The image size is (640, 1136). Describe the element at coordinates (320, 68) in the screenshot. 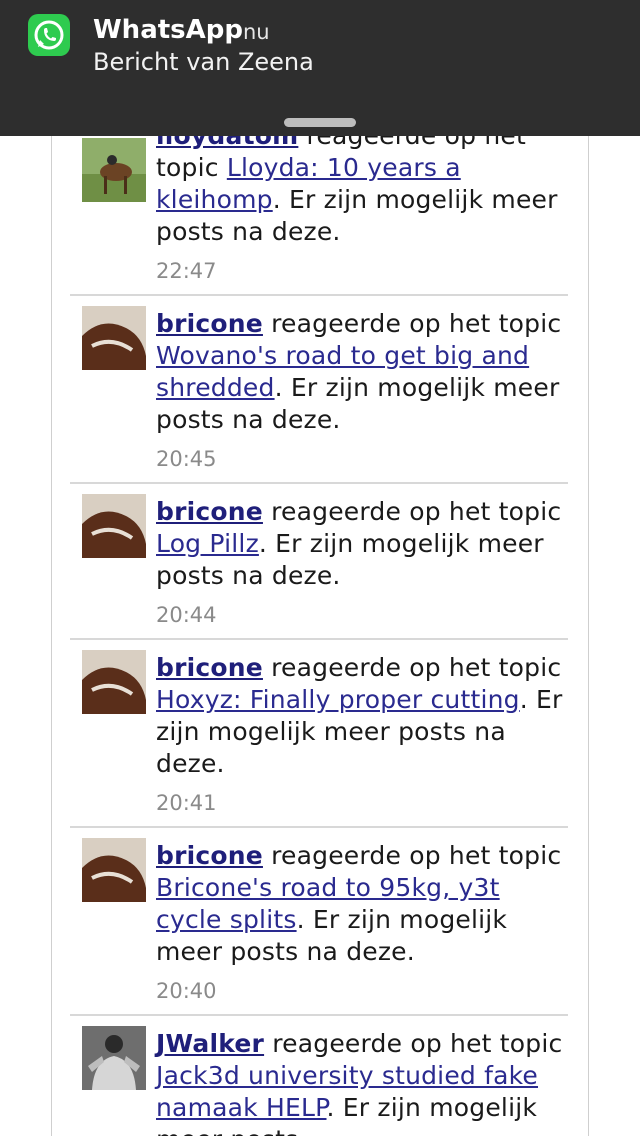

I see `notification-banner: WhatsApp nu Bericht van Zeena` at that location.